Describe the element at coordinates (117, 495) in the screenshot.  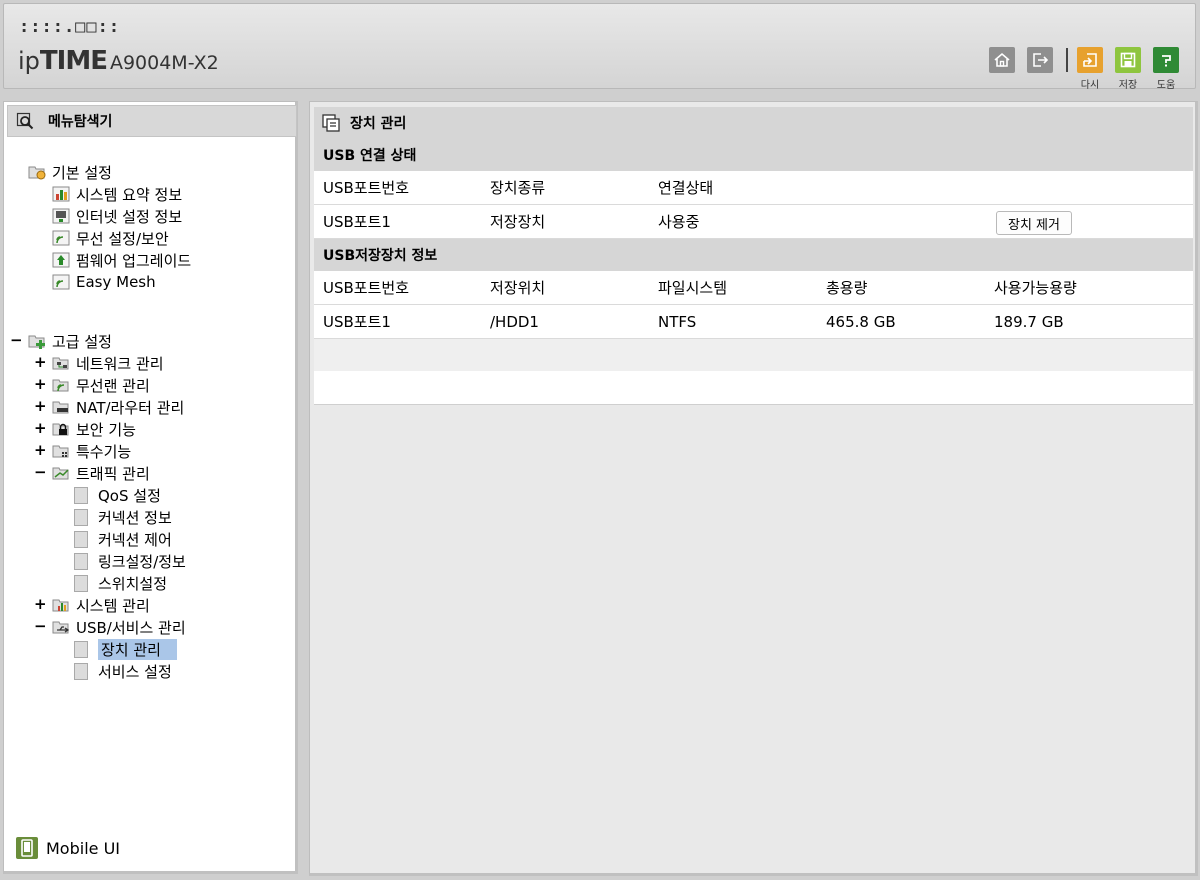
I see `tree-qos: QoS 설정` at that location.